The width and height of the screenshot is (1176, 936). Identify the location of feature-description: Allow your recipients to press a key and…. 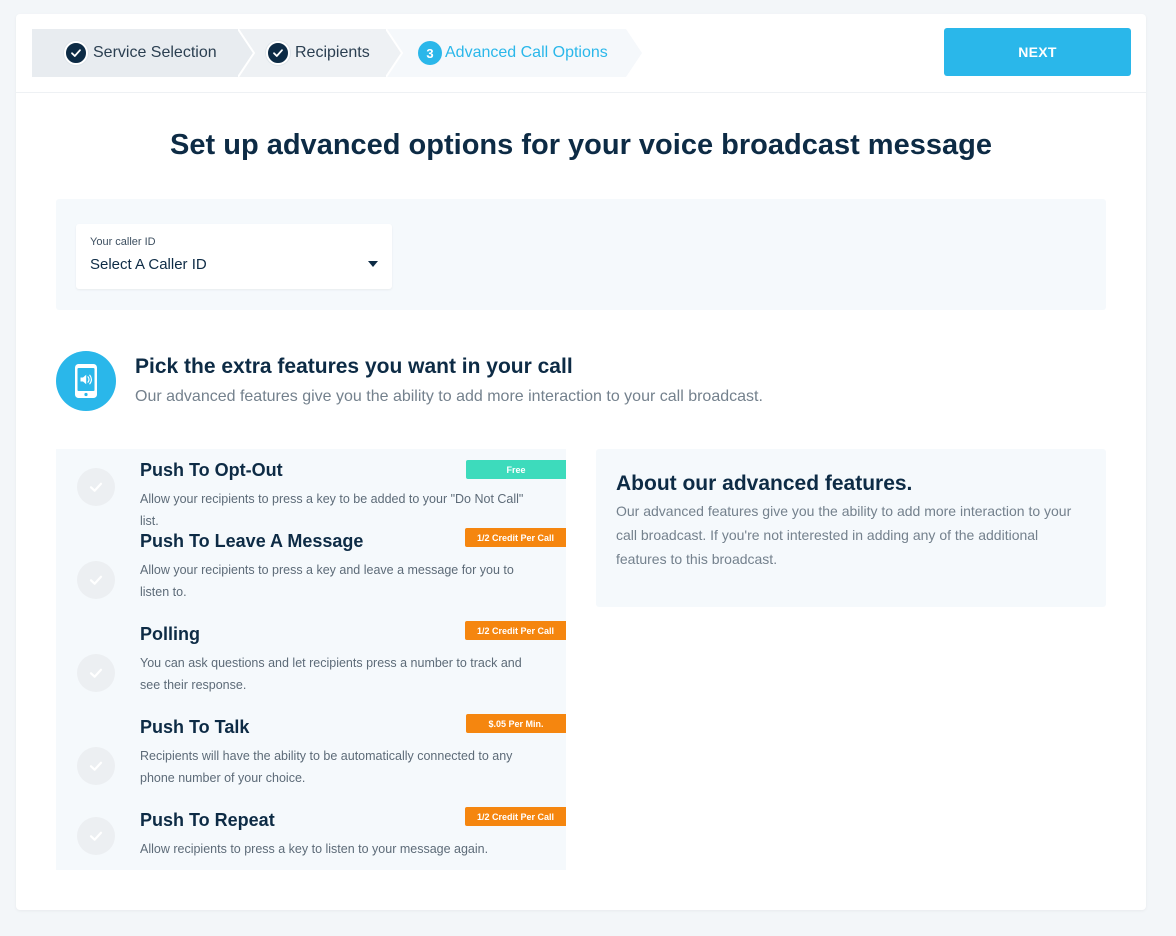
(327, 581).